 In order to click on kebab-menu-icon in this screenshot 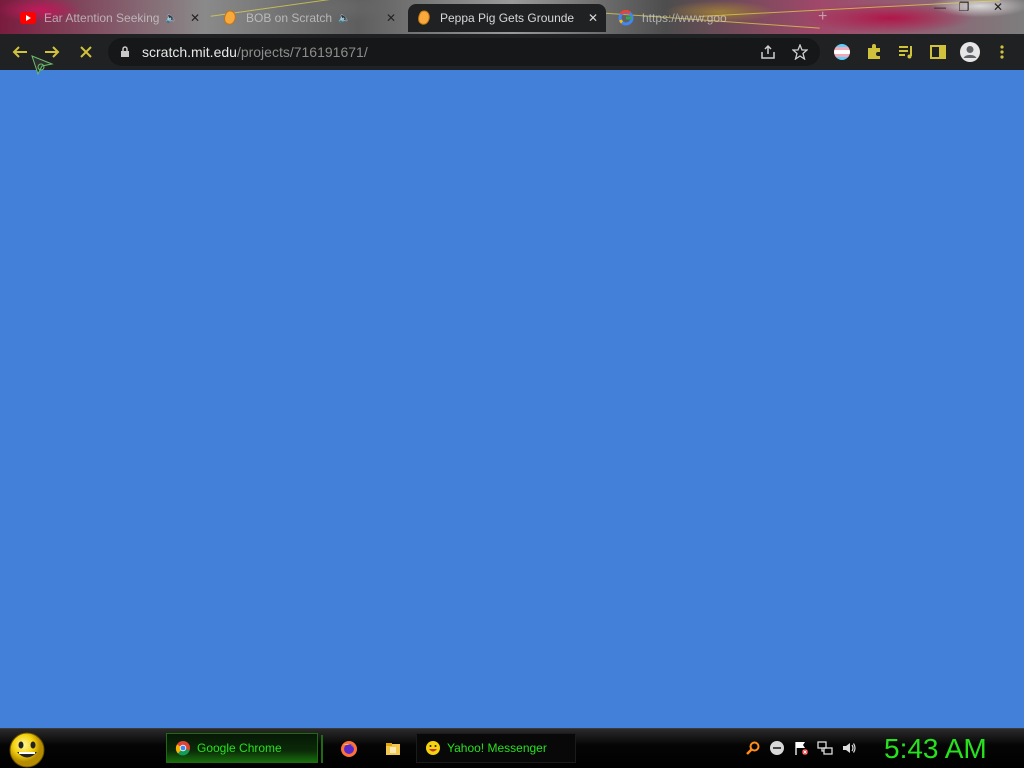, I will do `click(1002, 52)`.